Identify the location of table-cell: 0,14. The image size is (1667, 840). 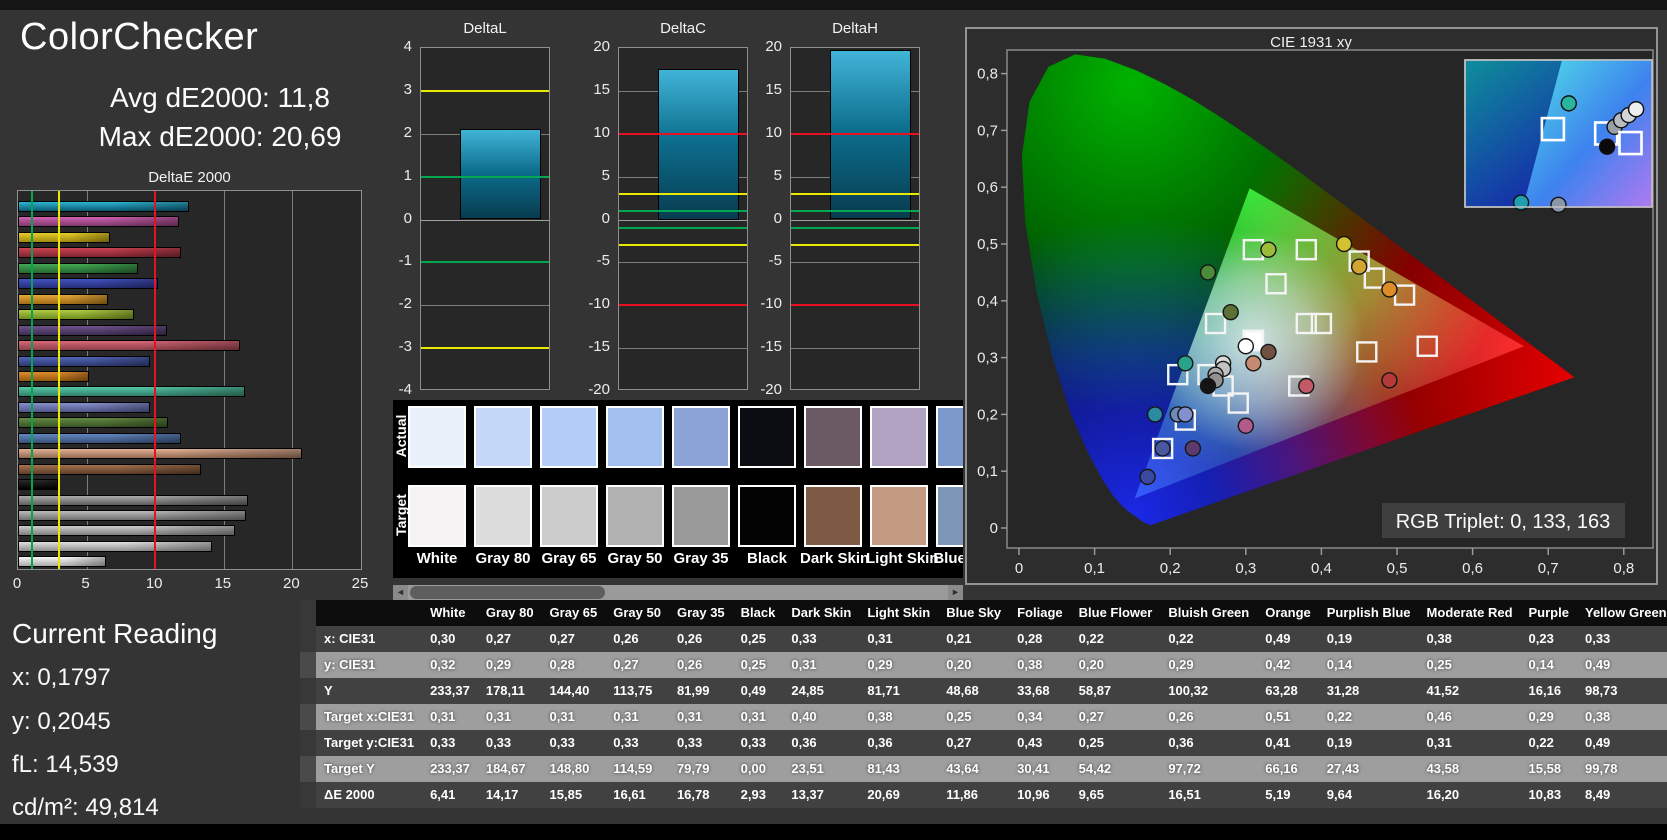
(1368, 665).